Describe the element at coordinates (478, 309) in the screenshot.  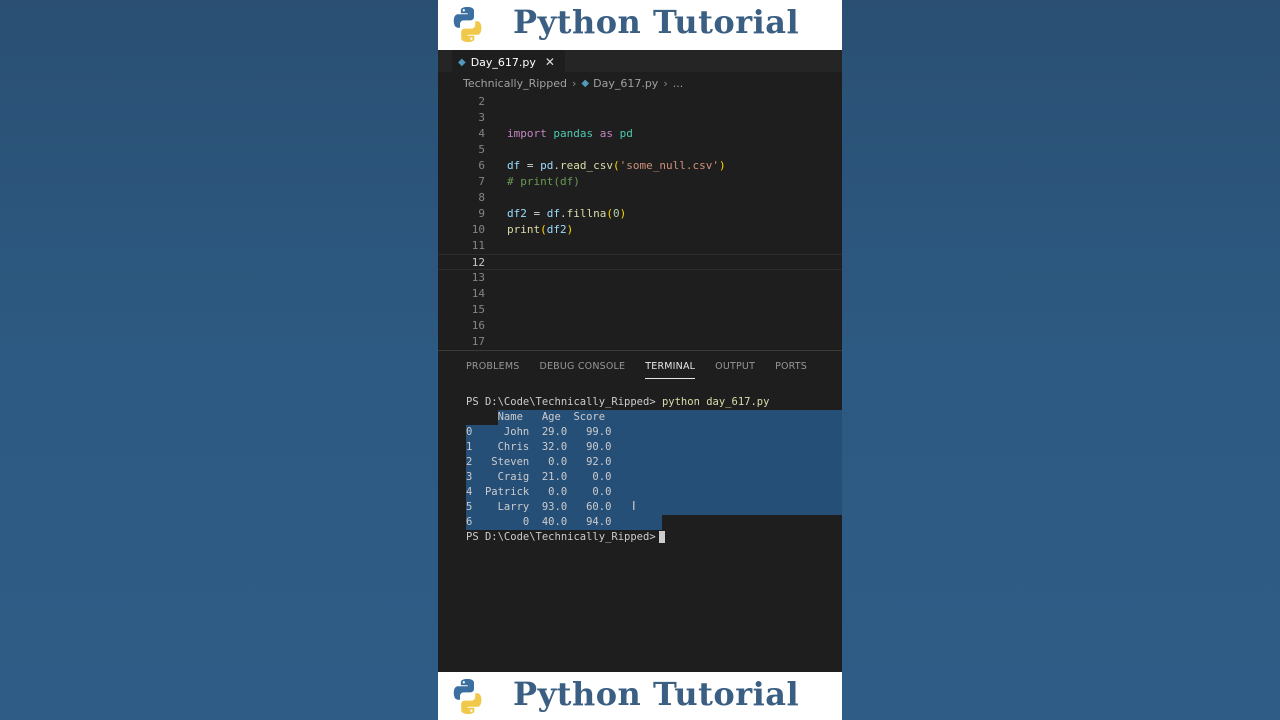
I see `line-number: 15` at that location.